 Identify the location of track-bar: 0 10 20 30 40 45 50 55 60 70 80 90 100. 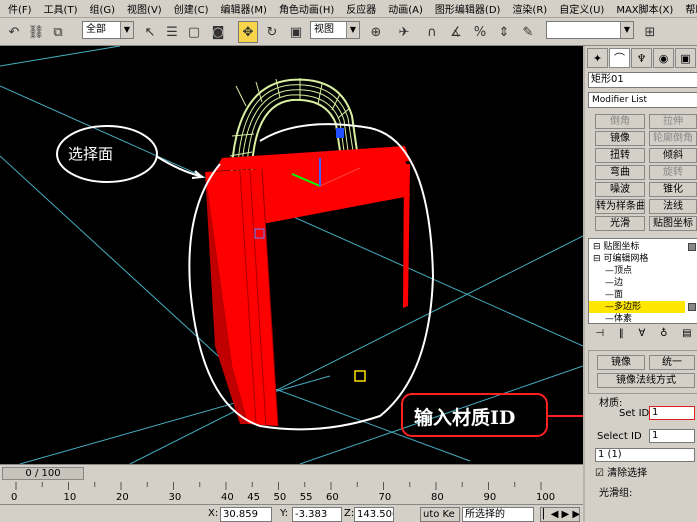
(291, 493).